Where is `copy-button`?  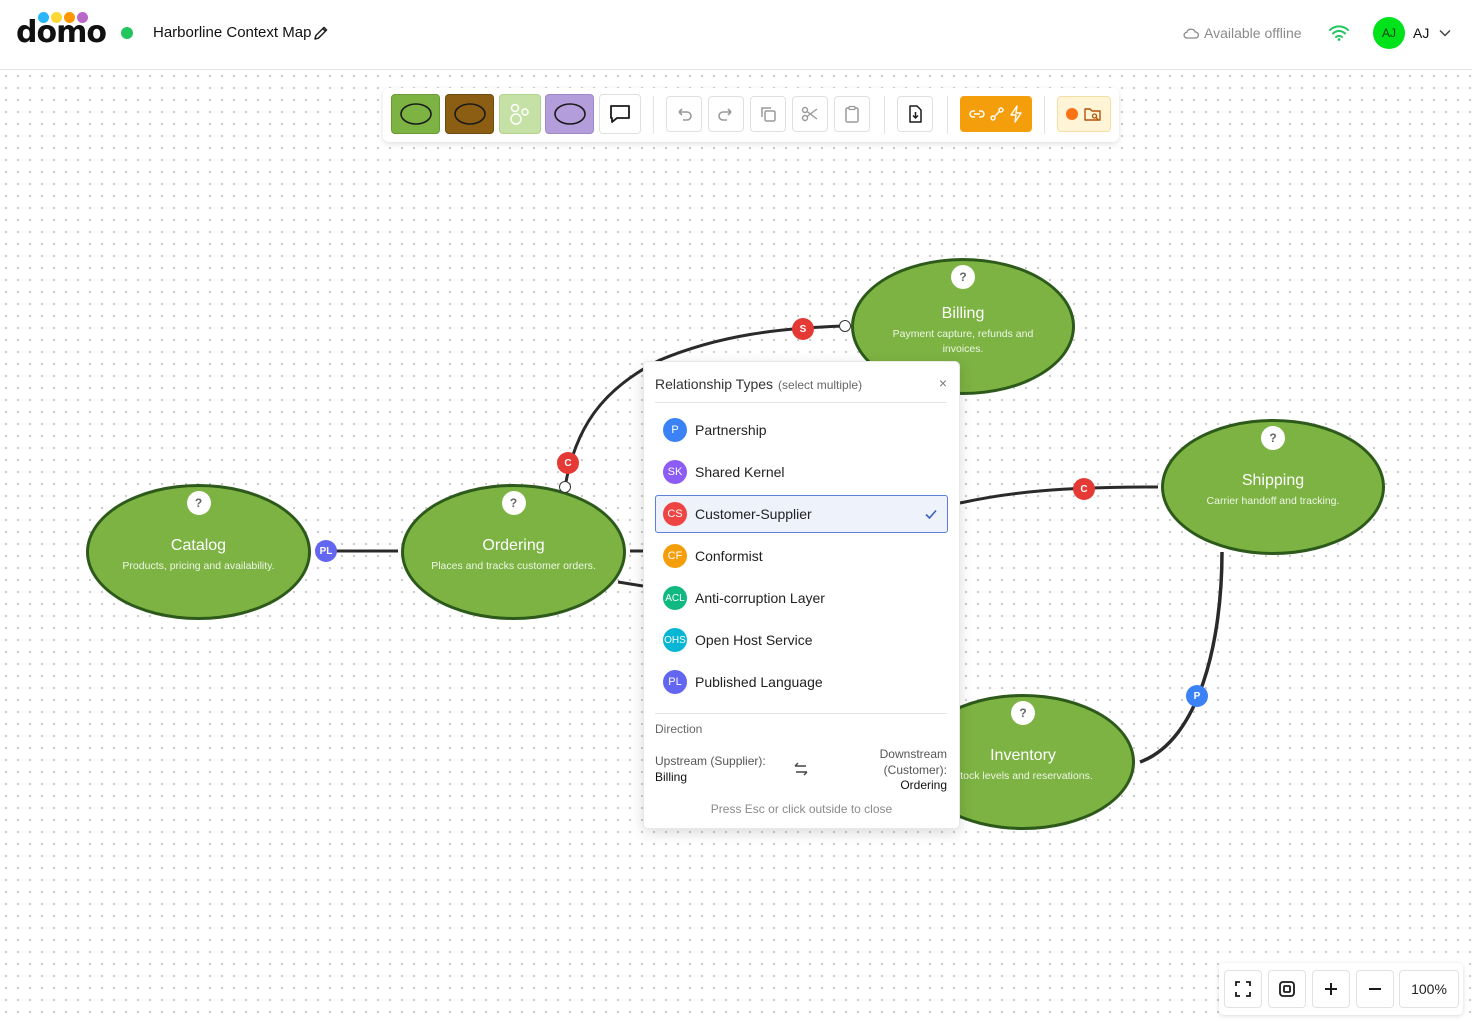 copy-button is located at coordinates (768, 114).